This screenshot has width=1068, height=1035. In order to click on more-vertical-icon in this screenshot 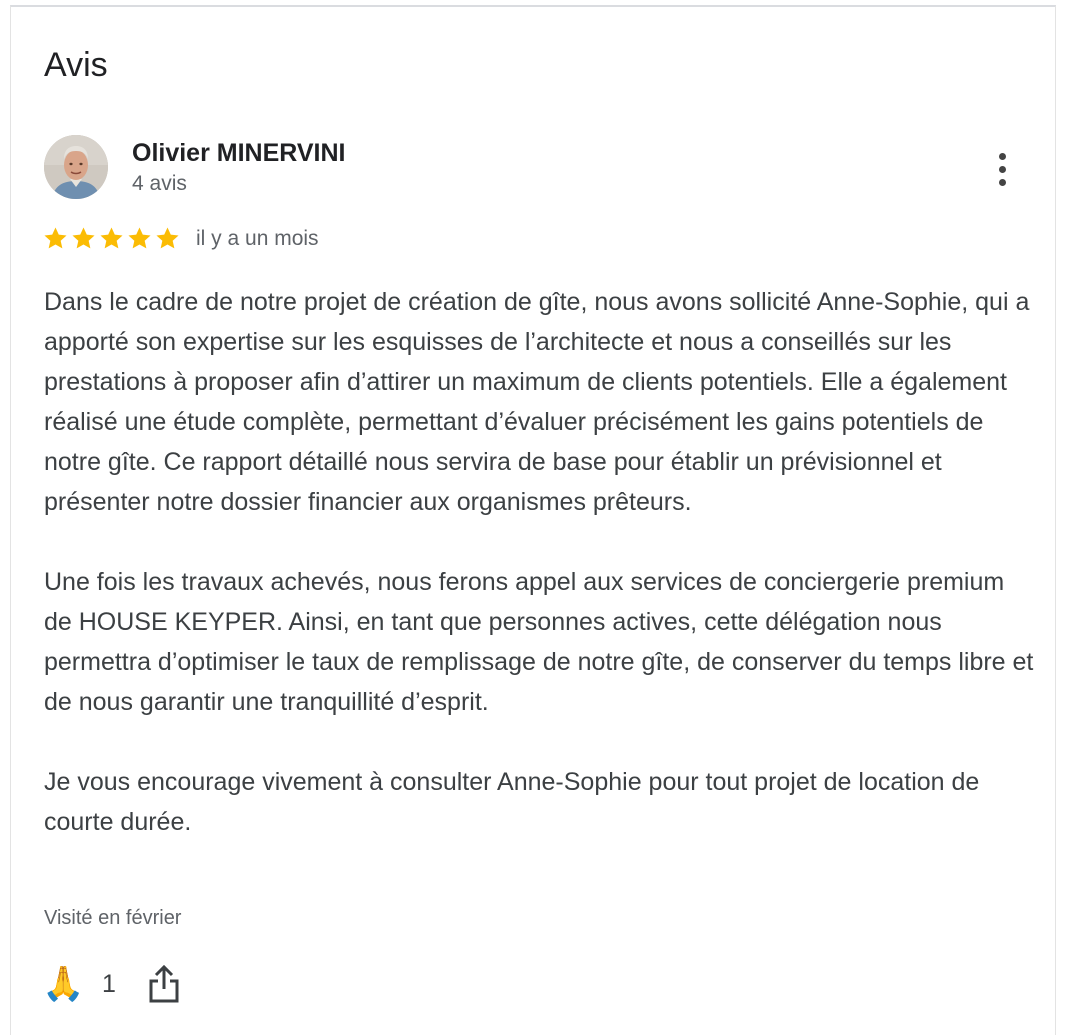, I will do `click(1002, 156)`.